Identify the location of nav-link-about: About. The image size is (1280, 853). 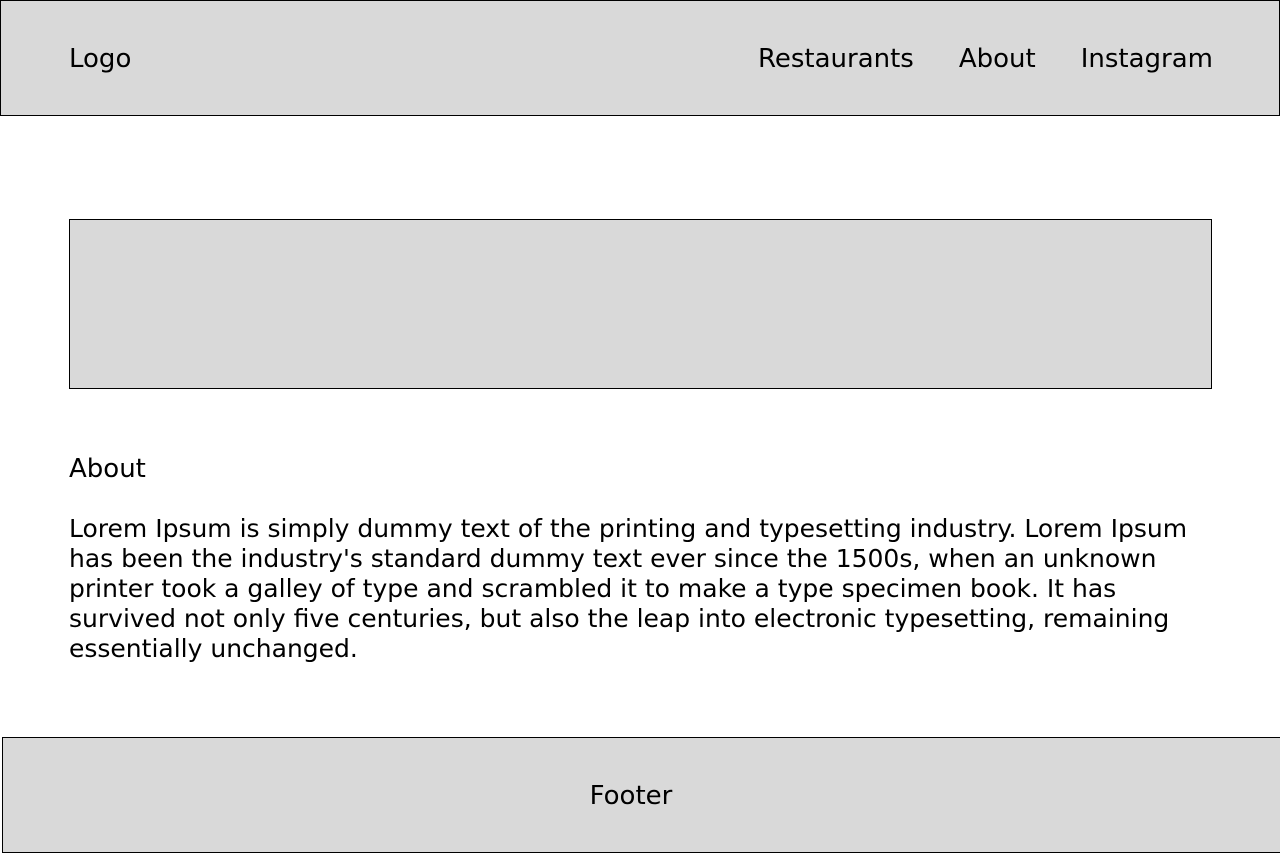
(997, 59).